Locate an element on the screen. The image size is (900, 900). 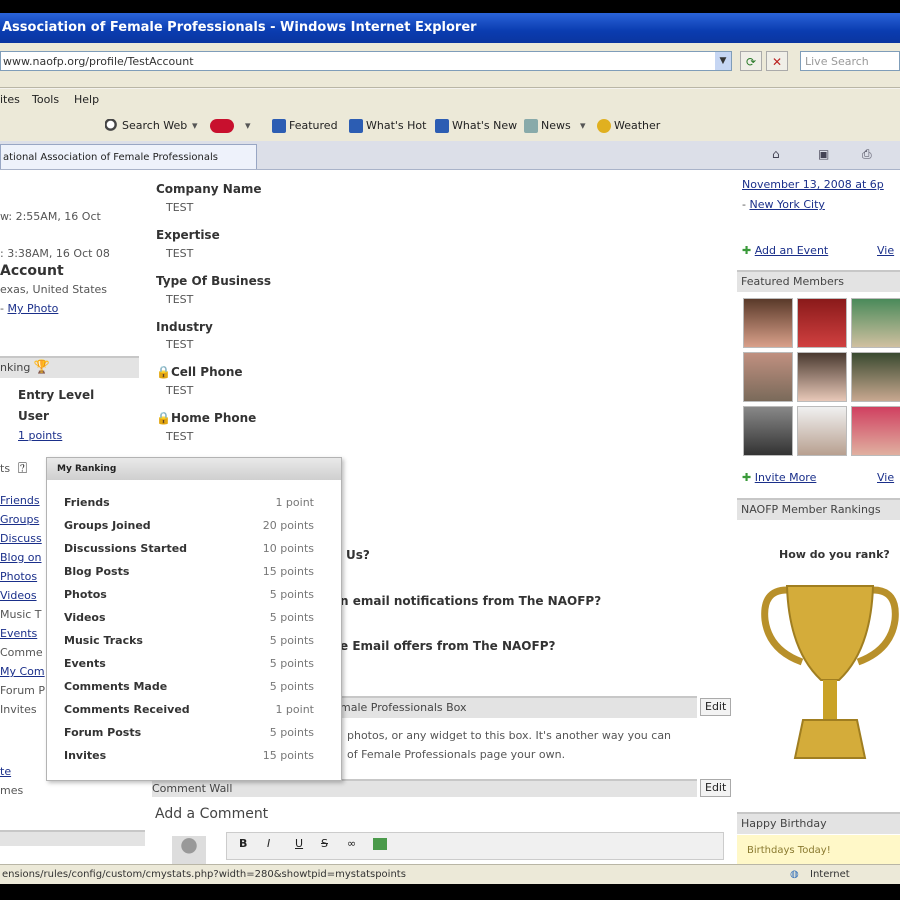
att-logo-icon is located at coordinates (223, 126).